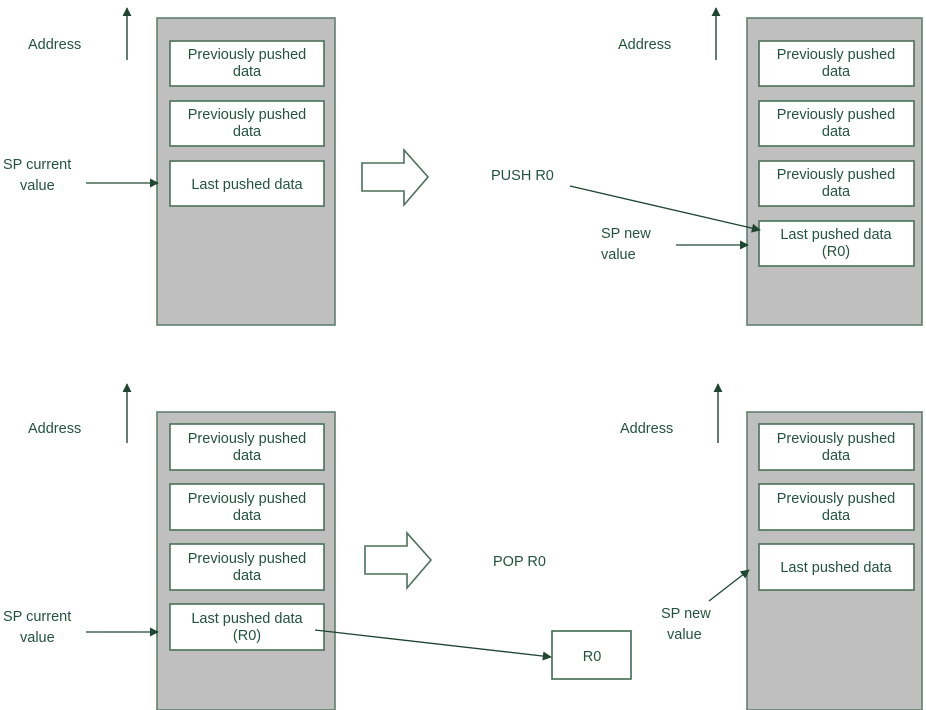 The image size is (926, 710). What do you see at coordinates (433, 645) in the screenshot?
I see `pop-data-transfer-arrow` at bounding box center [433, 645].